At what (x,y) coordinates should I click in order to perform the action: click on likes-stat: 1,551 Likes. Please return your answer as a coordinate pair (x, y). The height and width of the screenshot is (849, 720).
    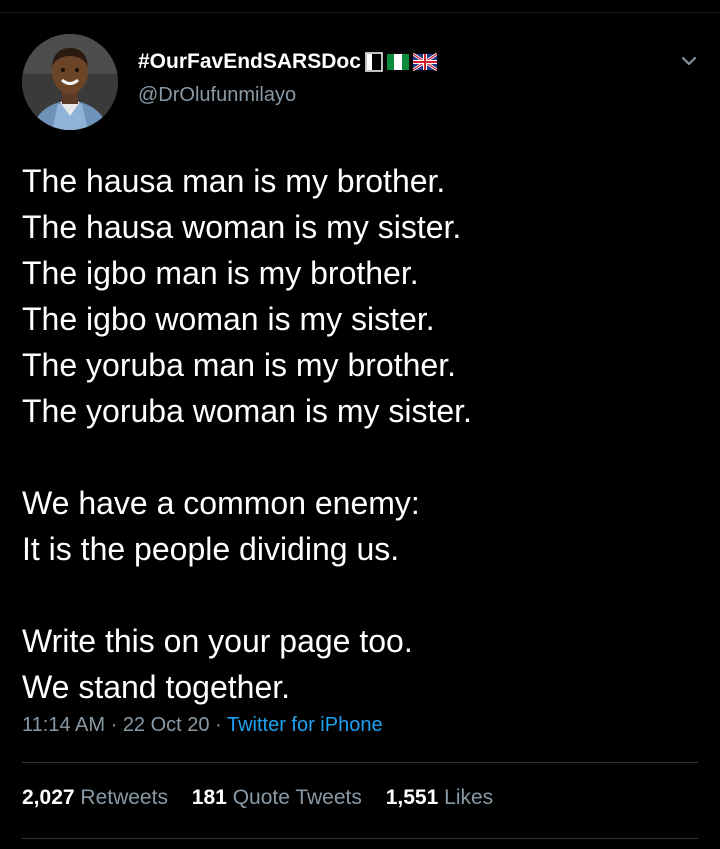
    Looking at the image, I should click on (439, 797).